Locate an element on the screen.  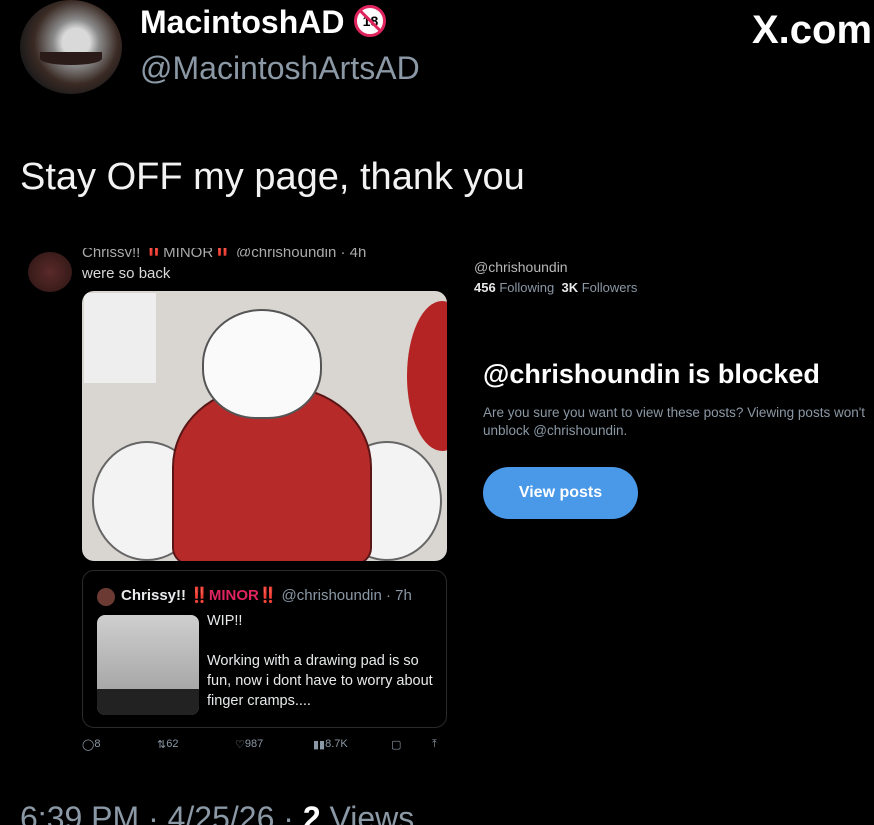
embedded-post-text: were so back is located at coordinates (126, 273).